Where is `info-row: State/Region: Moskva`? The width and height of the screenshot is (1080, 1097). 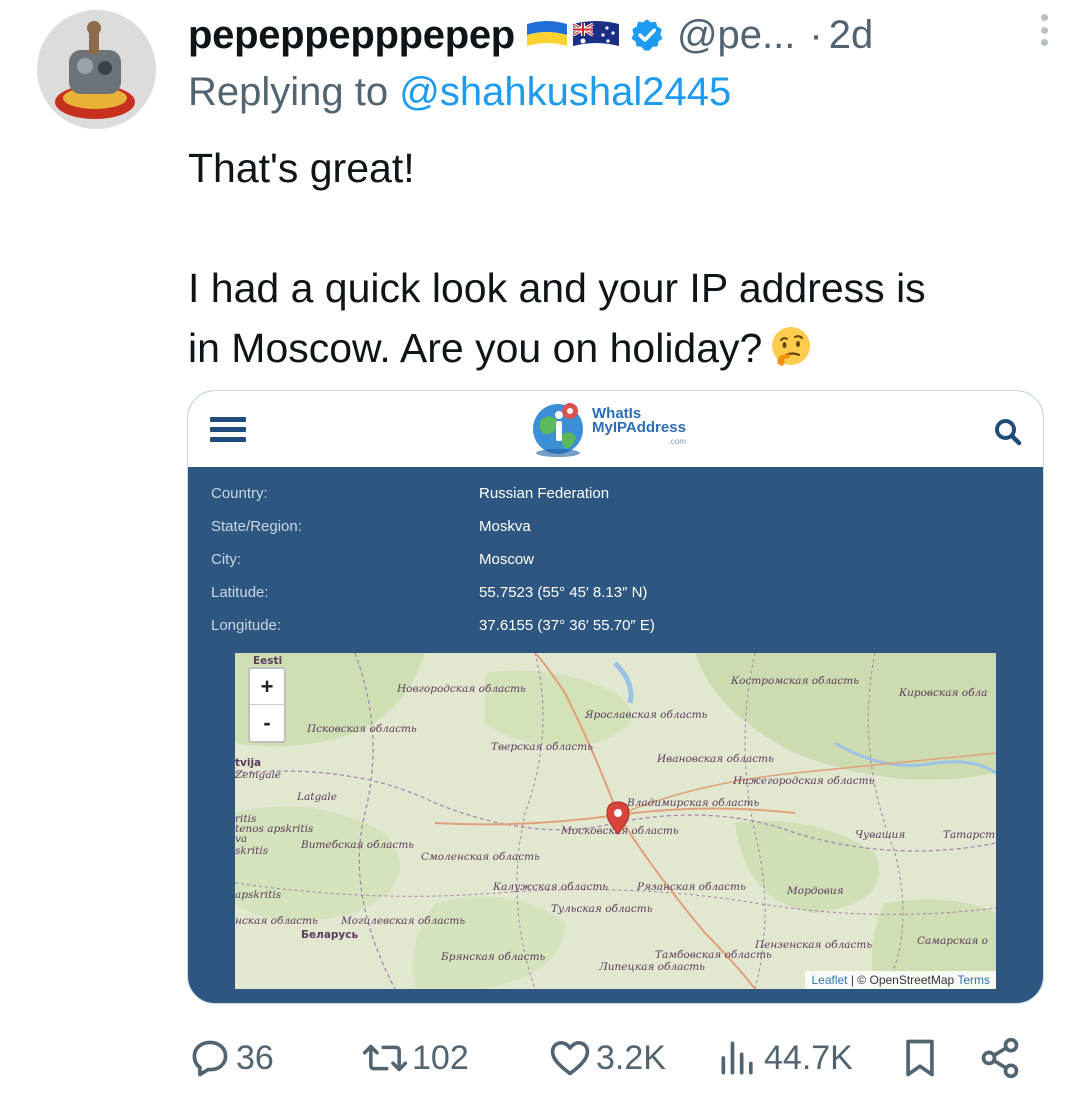 info-row: State/Region: Moskva is located at coordinates (433, 526).